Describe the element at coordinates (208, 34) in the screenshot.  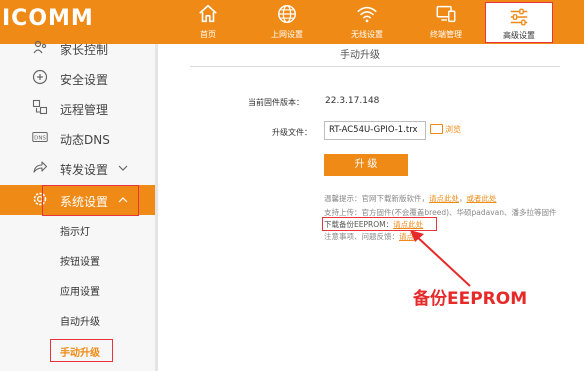
I see `nav-label-home: 首页` at that location.